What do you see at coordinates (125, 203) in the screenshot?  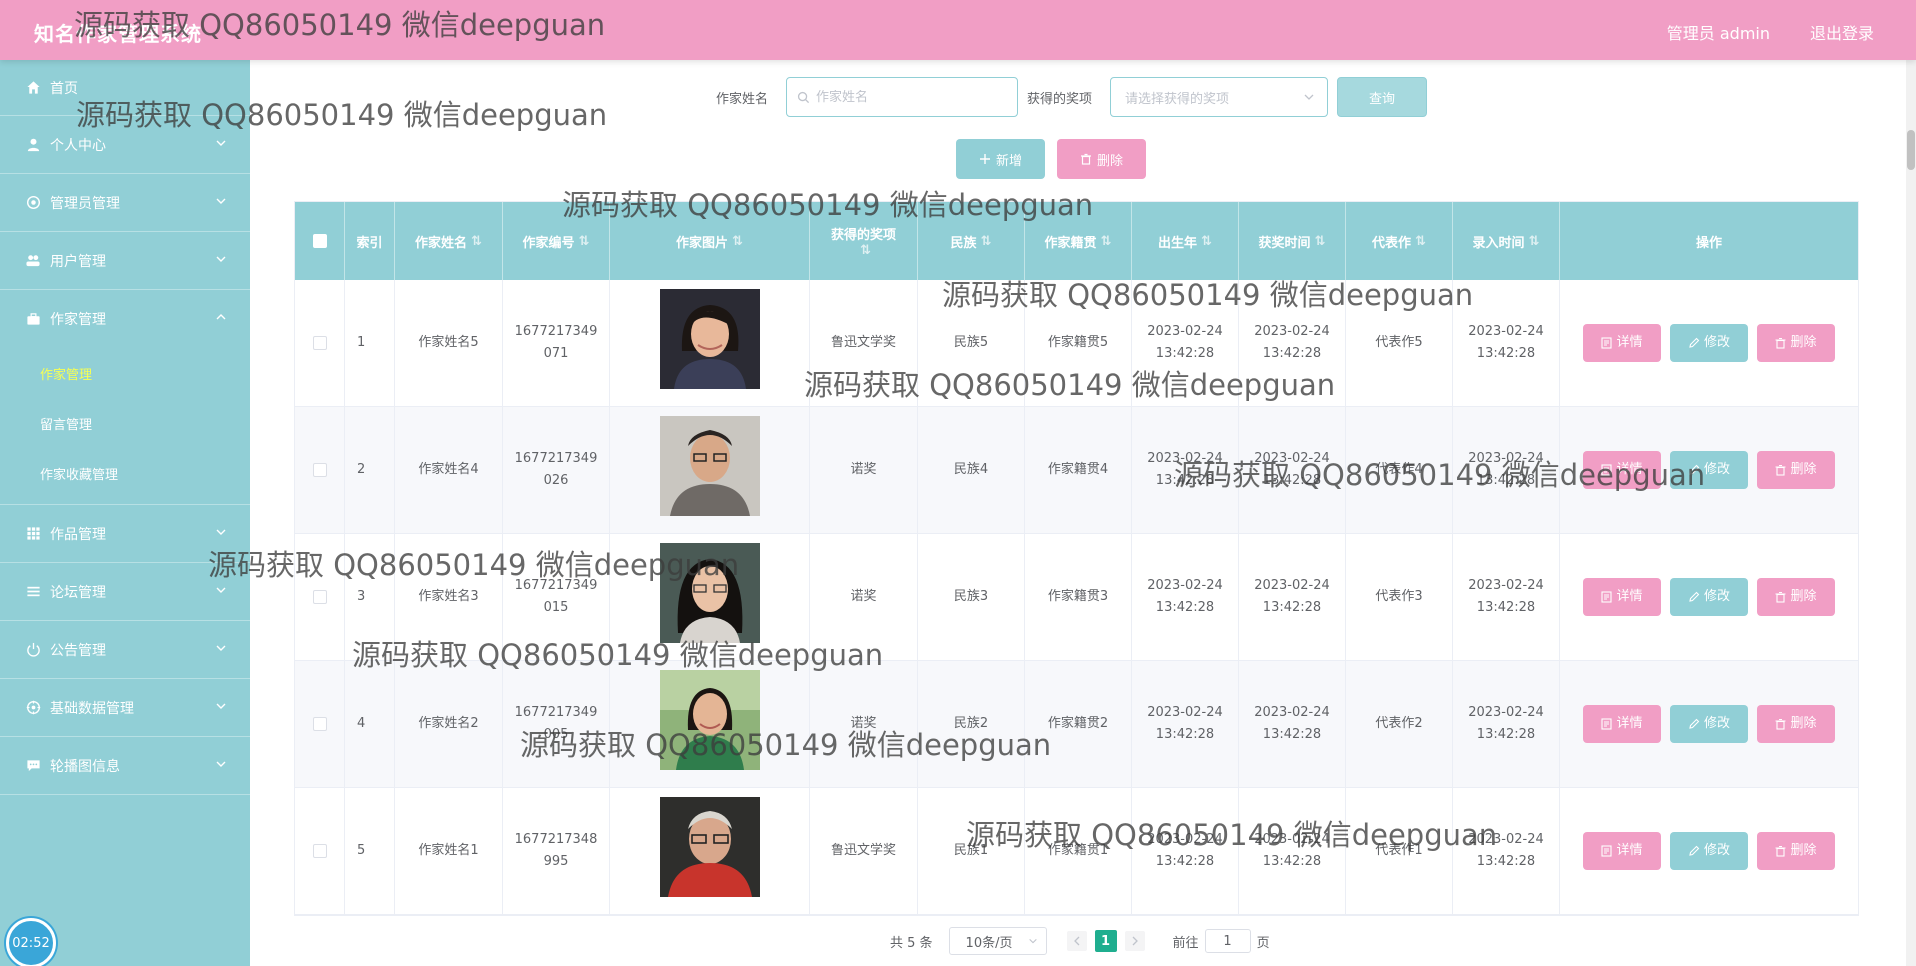 I see `sidebar-item-admin: 管理员管理` at bounding box center [125, 203].